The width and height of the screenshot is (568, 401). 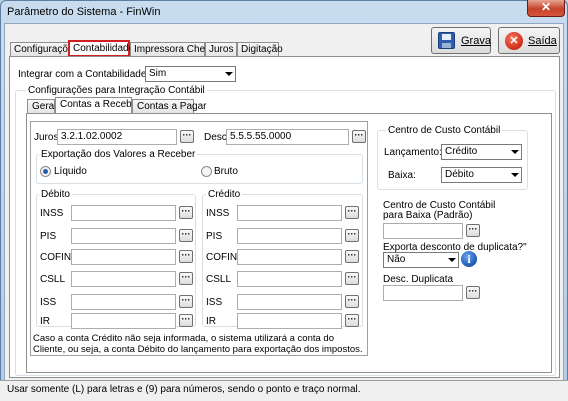 I want to click on debit-label-csll: CSLL, so click(x=53, y=279).